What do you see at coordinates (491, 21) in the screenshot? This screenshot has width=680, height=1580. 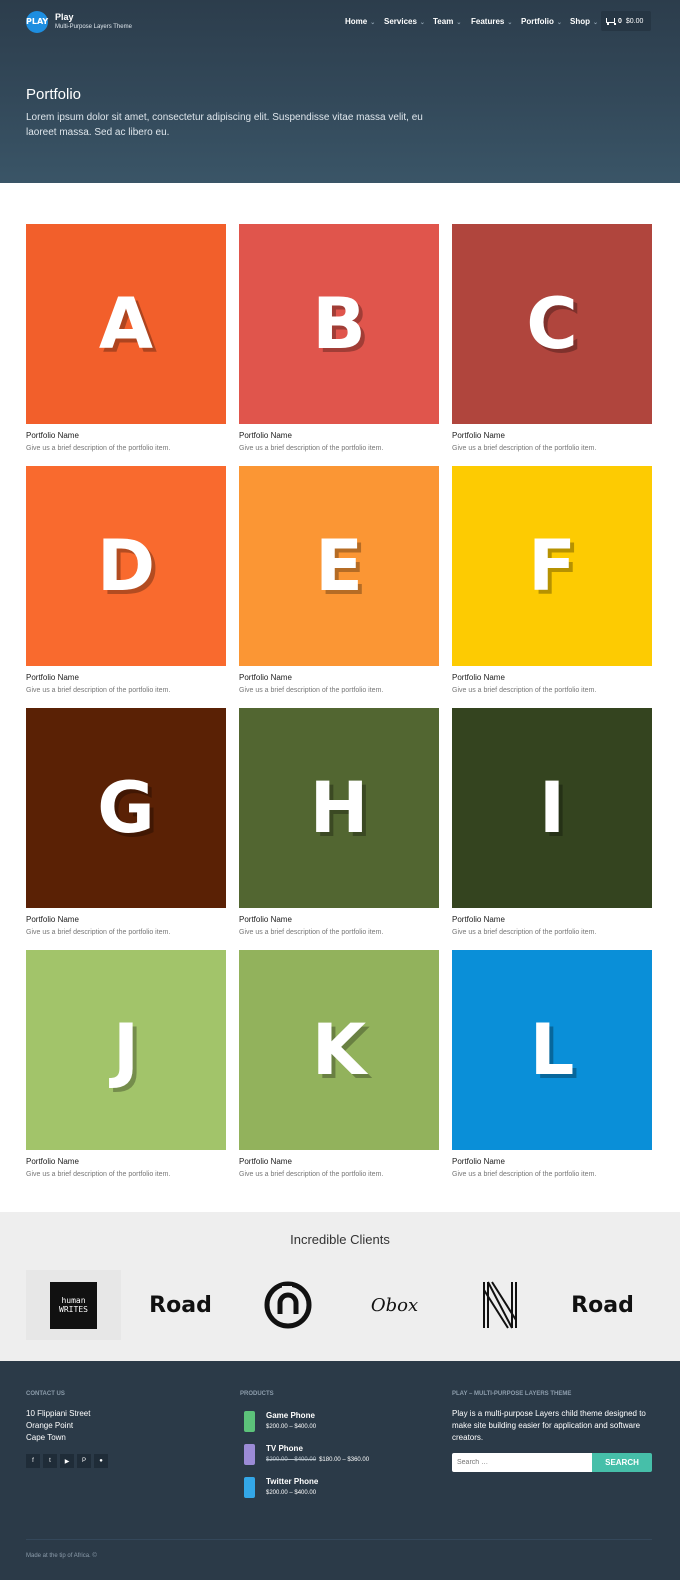 I see `nav-features: Features ⌄` at bounding box center [491, 21].